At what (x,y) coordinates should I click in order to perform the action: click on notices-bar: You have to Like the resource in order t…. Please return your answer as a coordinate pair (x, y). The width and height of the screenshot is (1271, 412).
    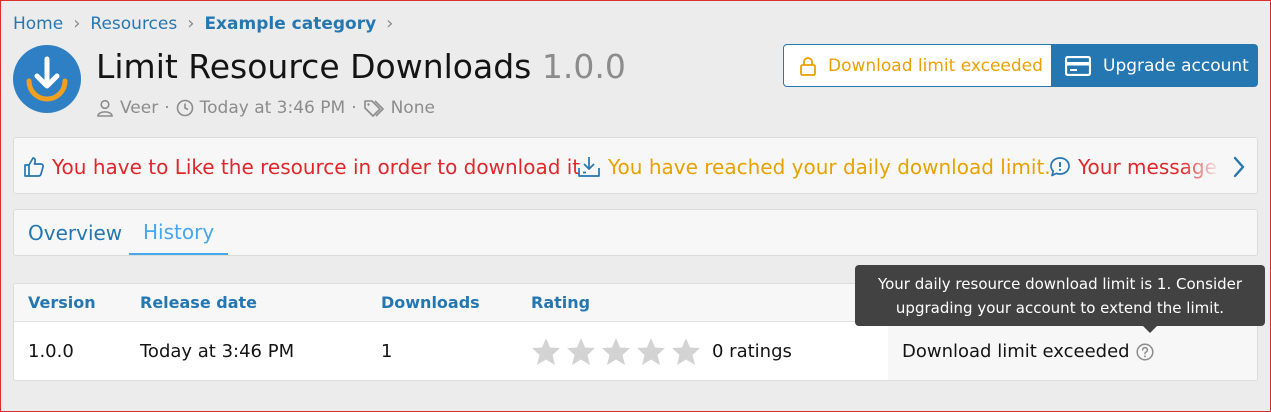
    Looking at the image, I should click on (635, 165).